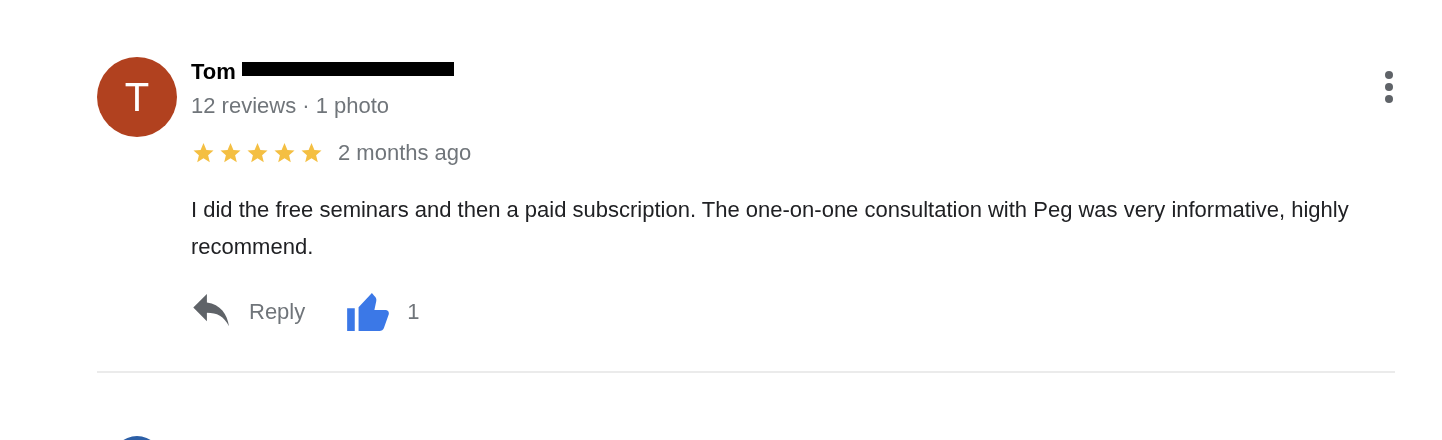 This screenshot has width=1442, height=440. I want to click on avatar: T, so click(137, 97).